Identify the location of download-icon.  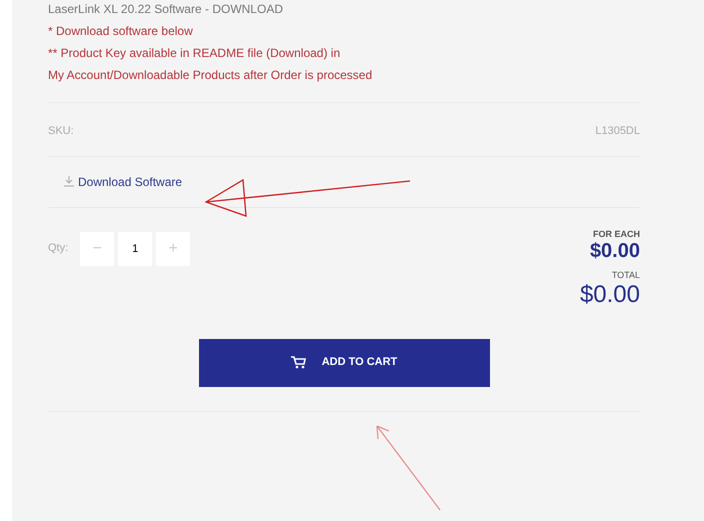
(69, 181).